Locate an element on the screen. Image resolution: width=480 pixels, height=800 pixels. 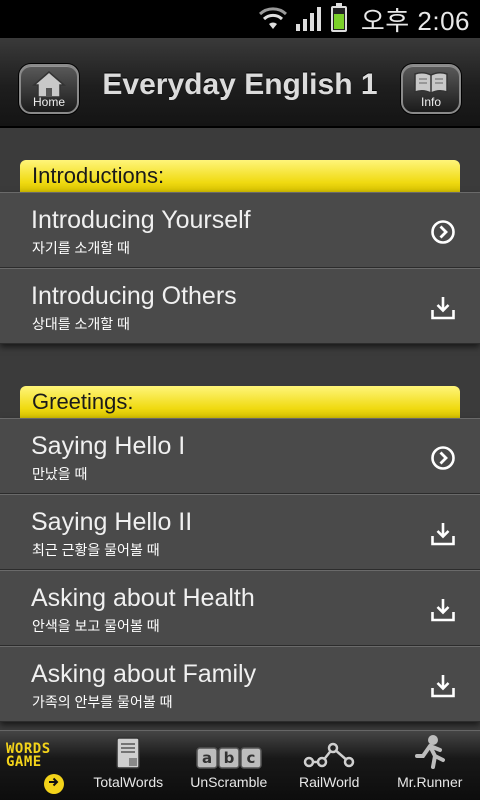
tab-mrrunner: Mr.Runner is located at coordinates (430, 765).